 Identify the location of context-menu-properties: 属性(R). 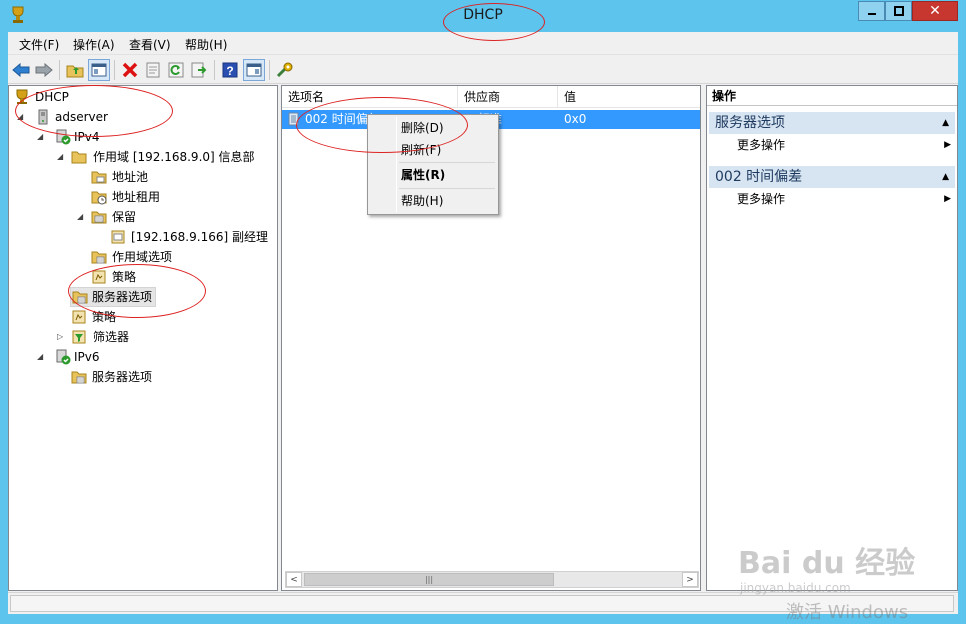
(433, 175).